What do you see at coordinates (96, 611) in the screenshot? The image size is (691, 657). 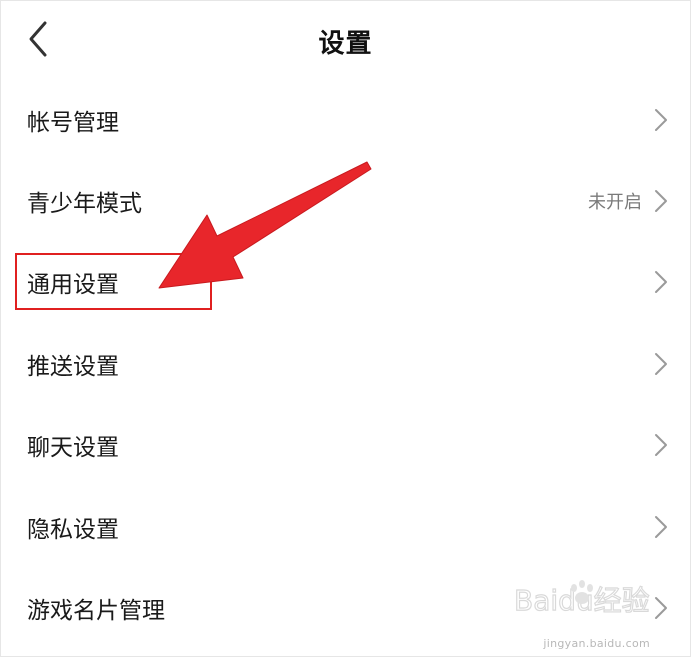 I see `settings-item-label: 游戏名片管理` at bounding box center [96, 611].